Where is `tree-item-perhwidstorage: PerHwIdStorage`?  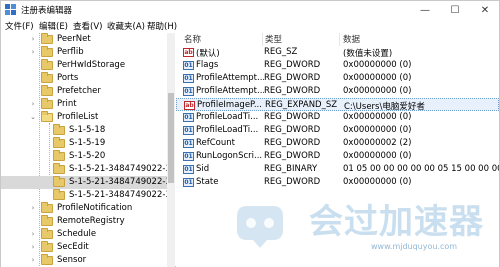
tree-item-perhwidstorage: PerHwIdStorage is located at coordinates (84, 65).